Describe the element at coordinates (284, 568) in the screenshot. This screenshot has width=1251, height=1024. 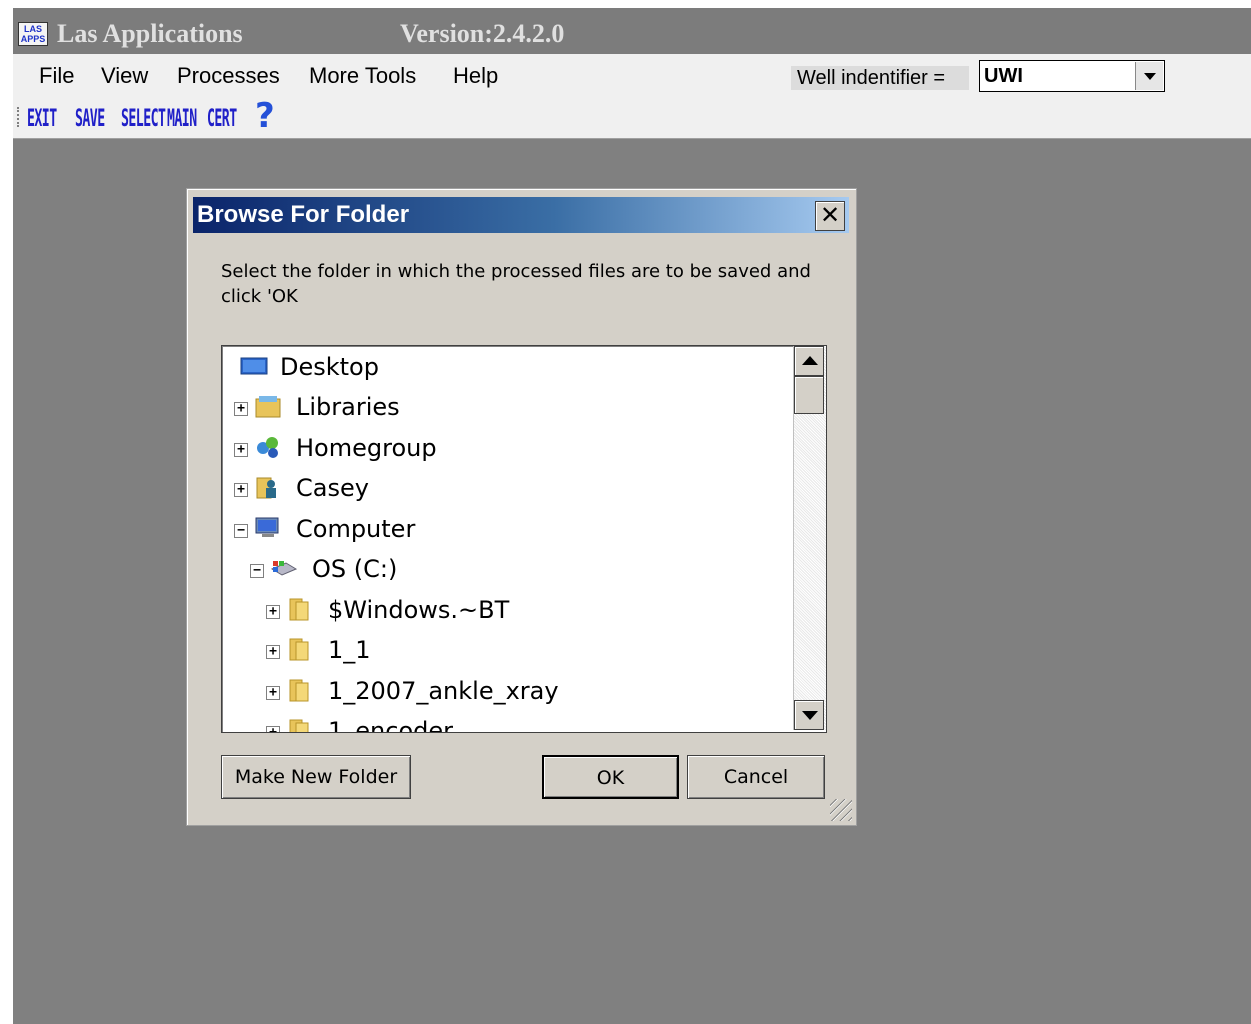
I see `drive-icon` at that location.